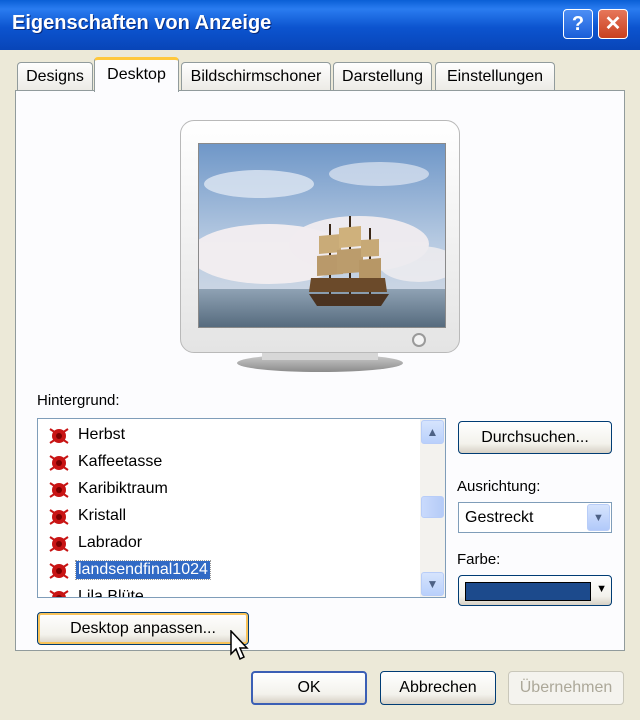  What do you see at coordinates (233, 543) in the screenshot?
I see `list-item: Labrador` at bounding box center [233, 543].